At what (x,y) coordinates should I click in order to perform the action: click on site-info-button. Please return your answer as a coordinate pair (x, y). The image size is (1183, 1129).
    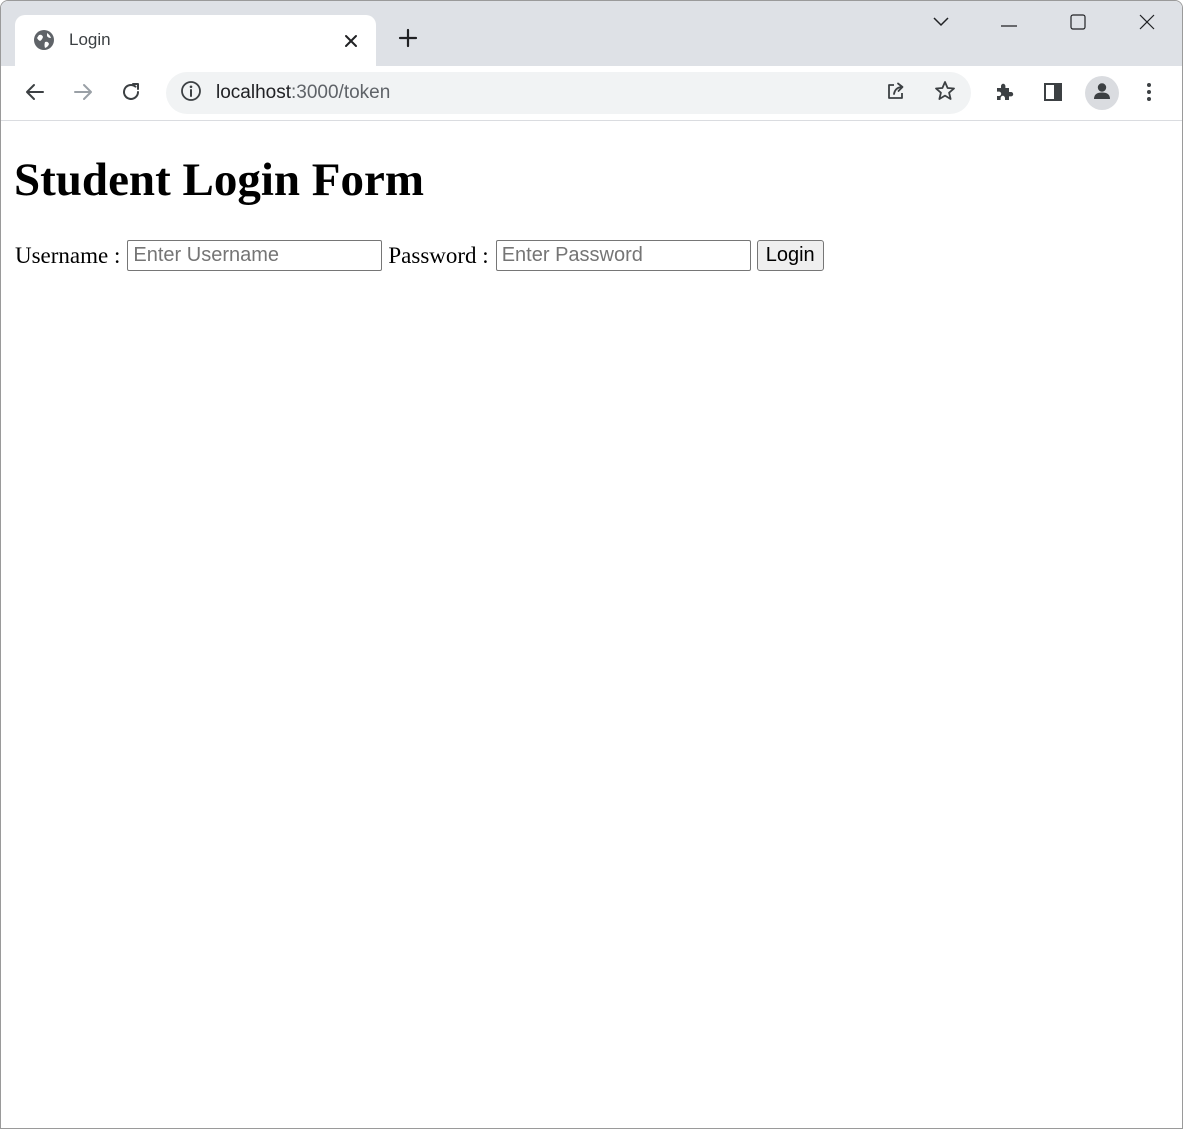
    Looking at the image, I should click on (191, 93).